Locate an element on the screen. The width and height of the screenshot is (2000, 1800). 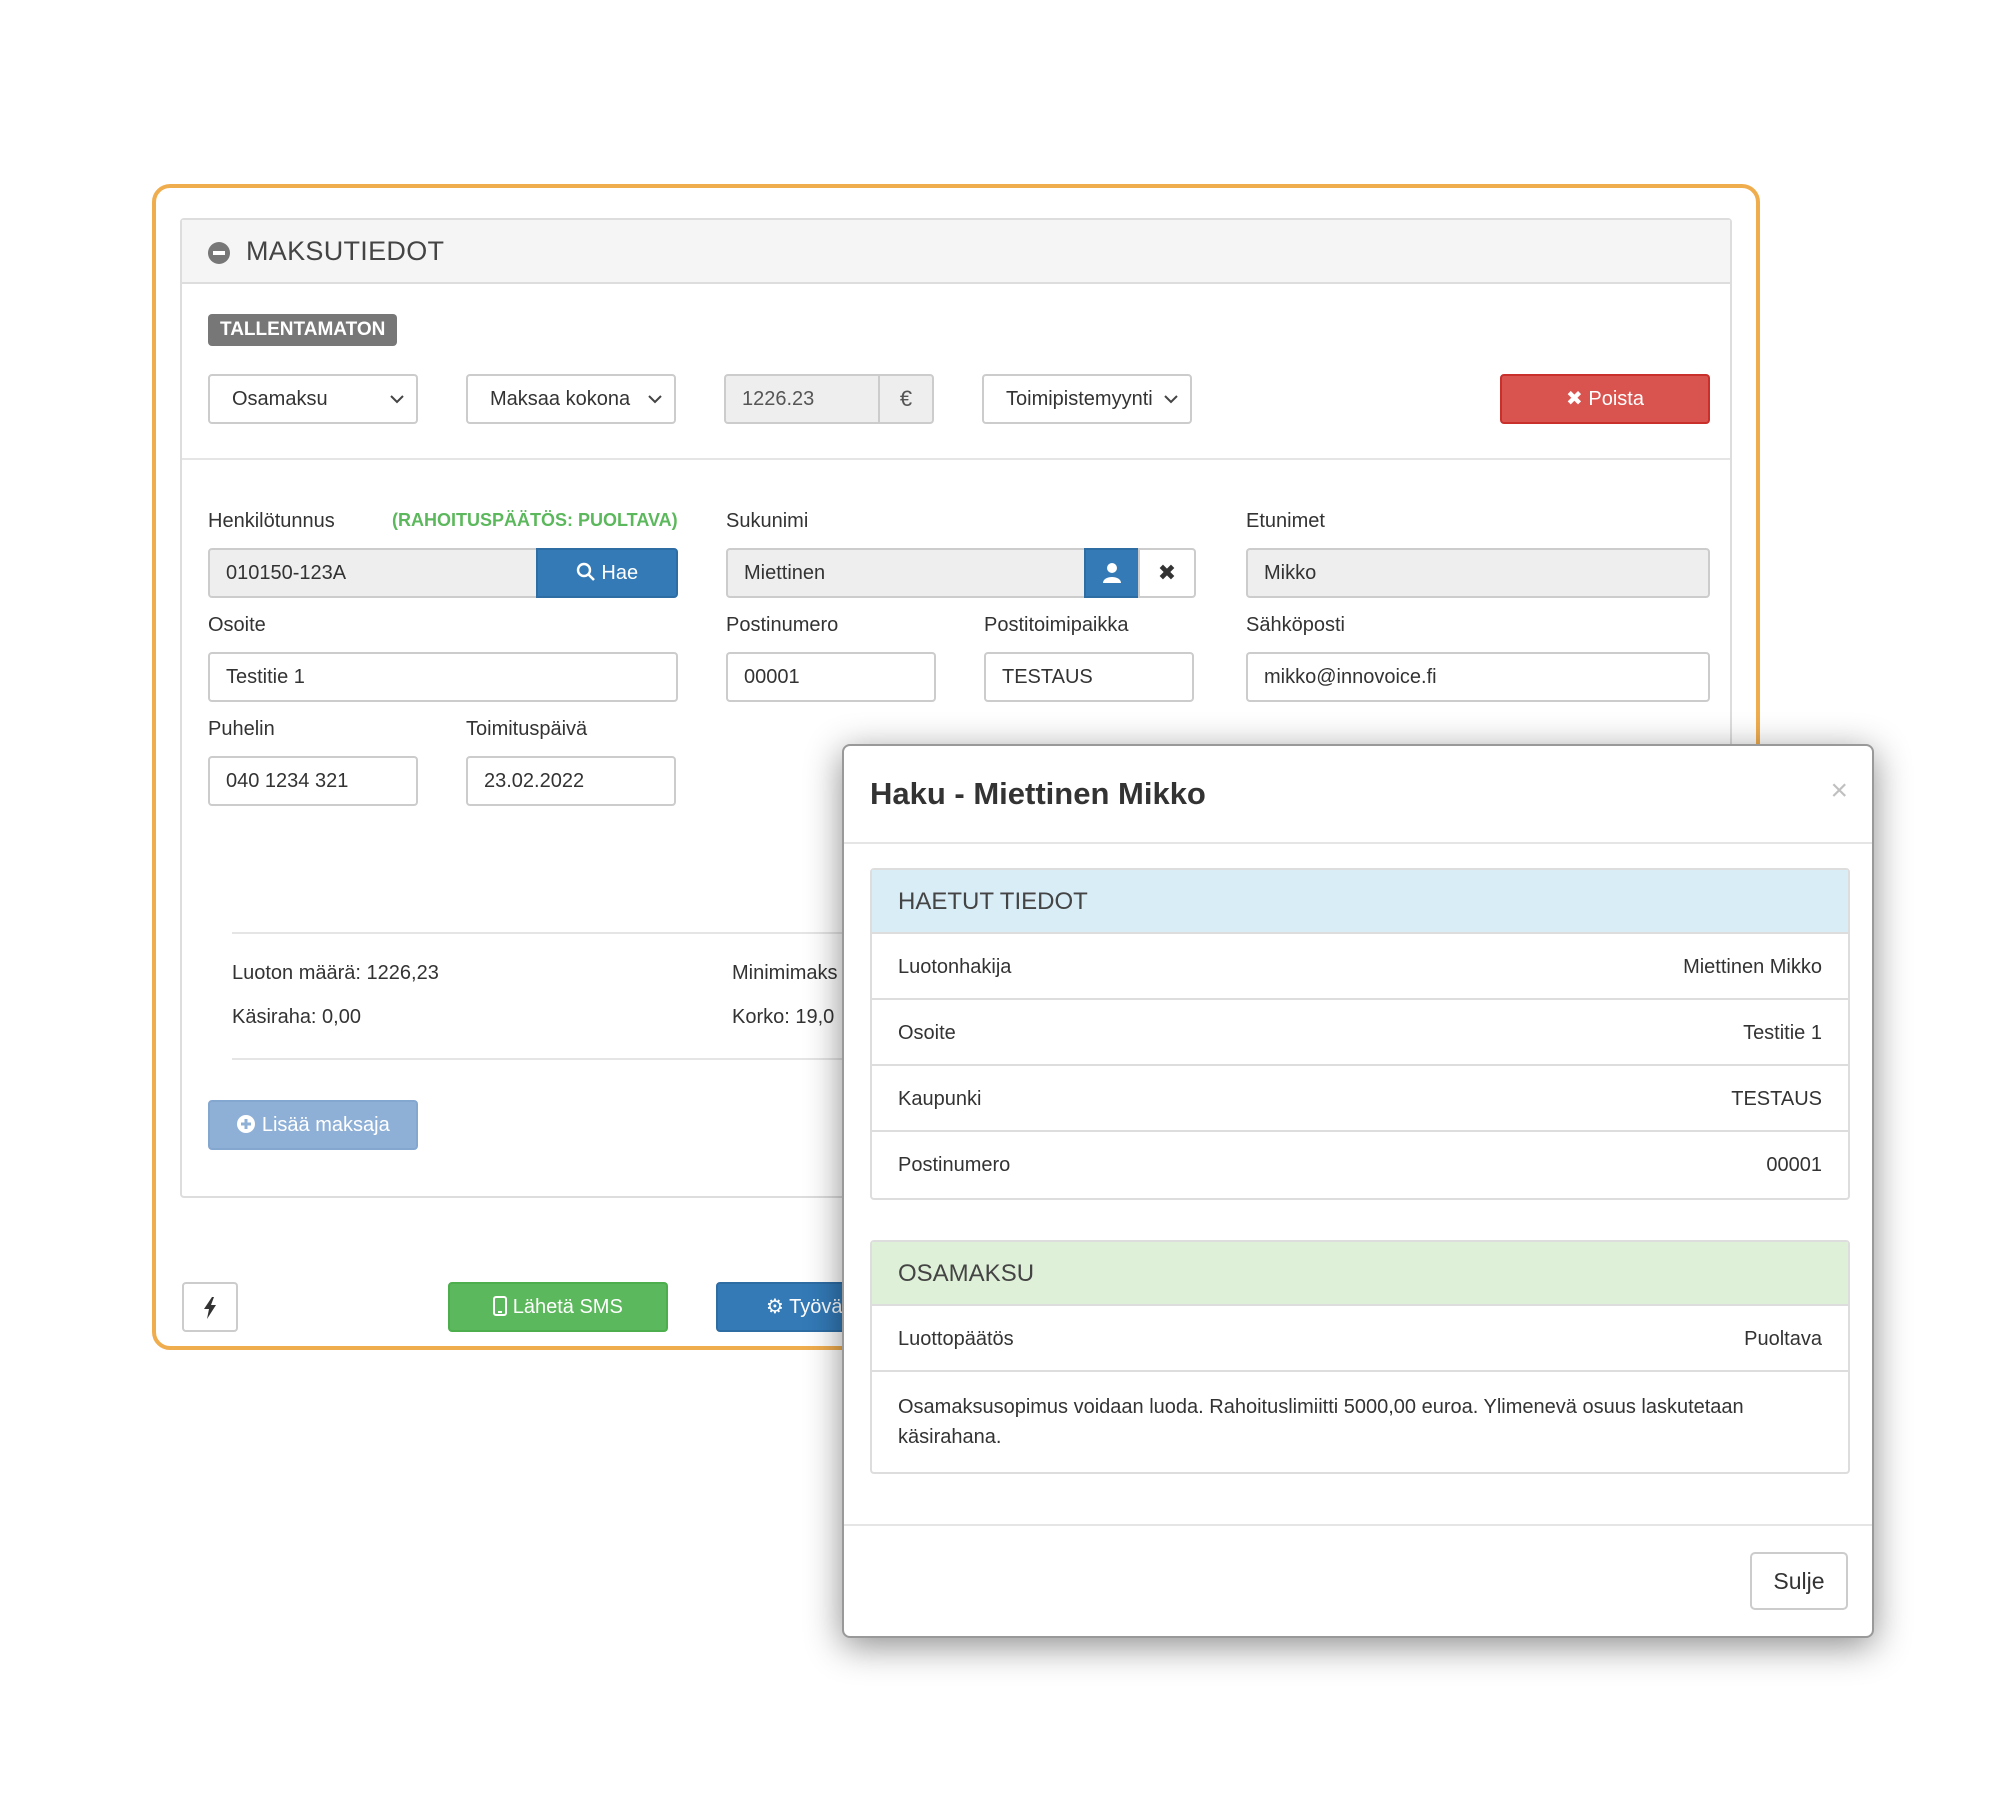
list-item: Kaupunki TESTAUS is located at coordinates (1360, 1099).